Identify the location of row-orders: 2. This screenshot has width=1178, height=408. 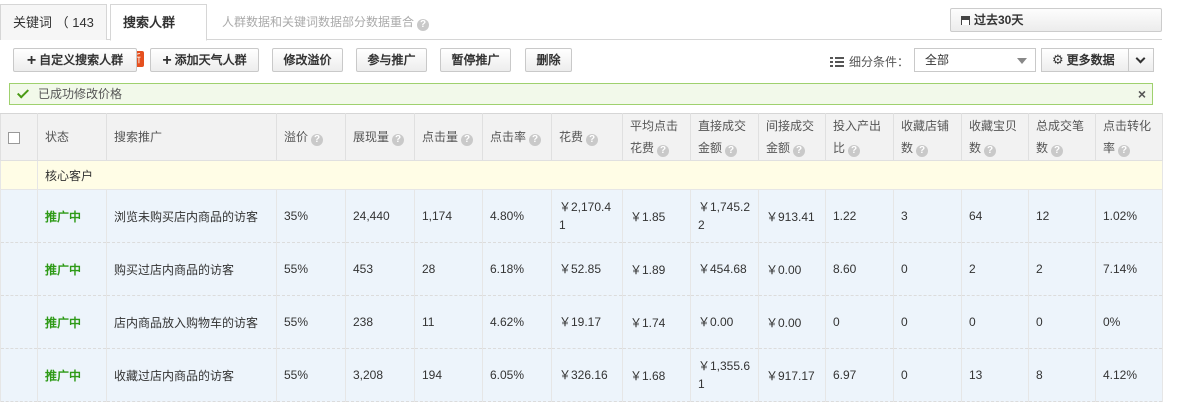
(1062, 269).